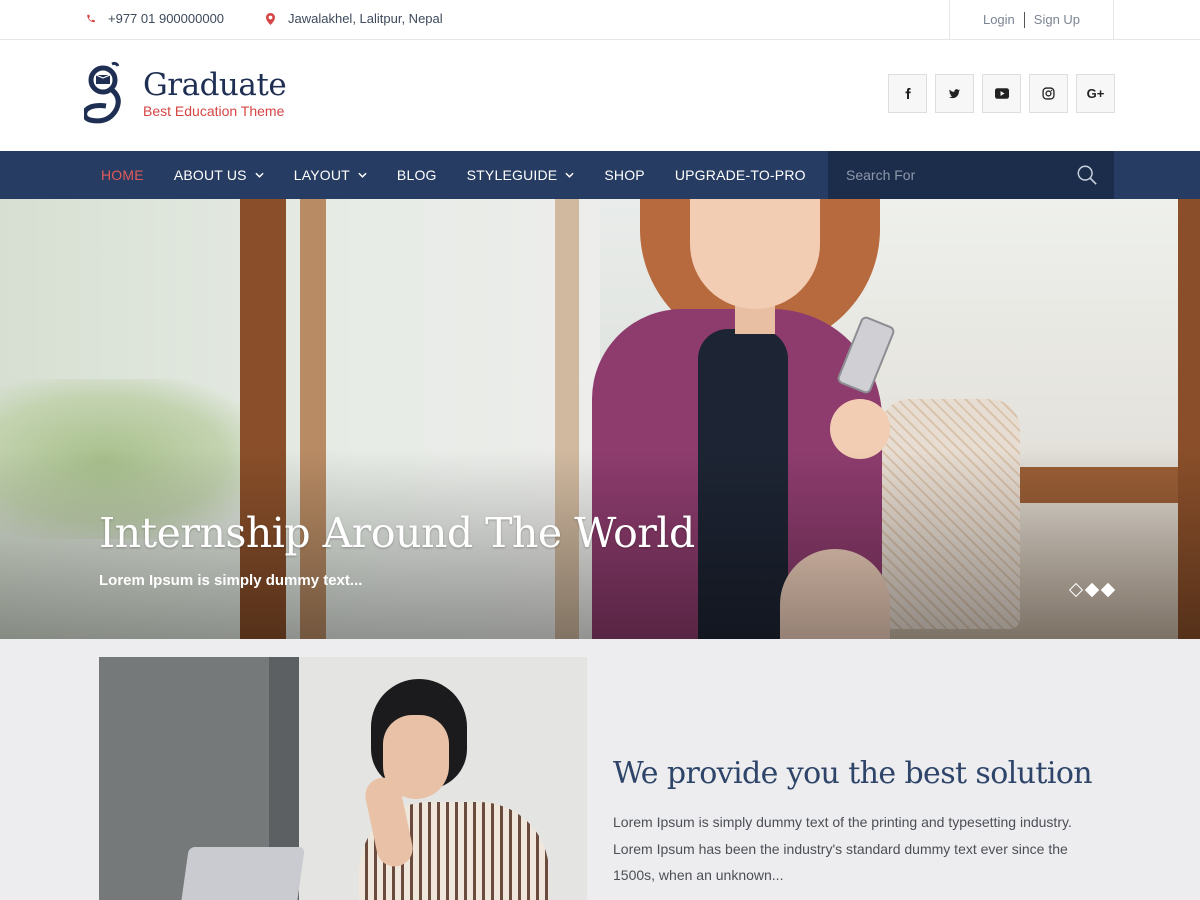  What do you see at coordinates (999, 19) in the screenshot?
I see `login-link: Login` at bounding box center [999, 19].